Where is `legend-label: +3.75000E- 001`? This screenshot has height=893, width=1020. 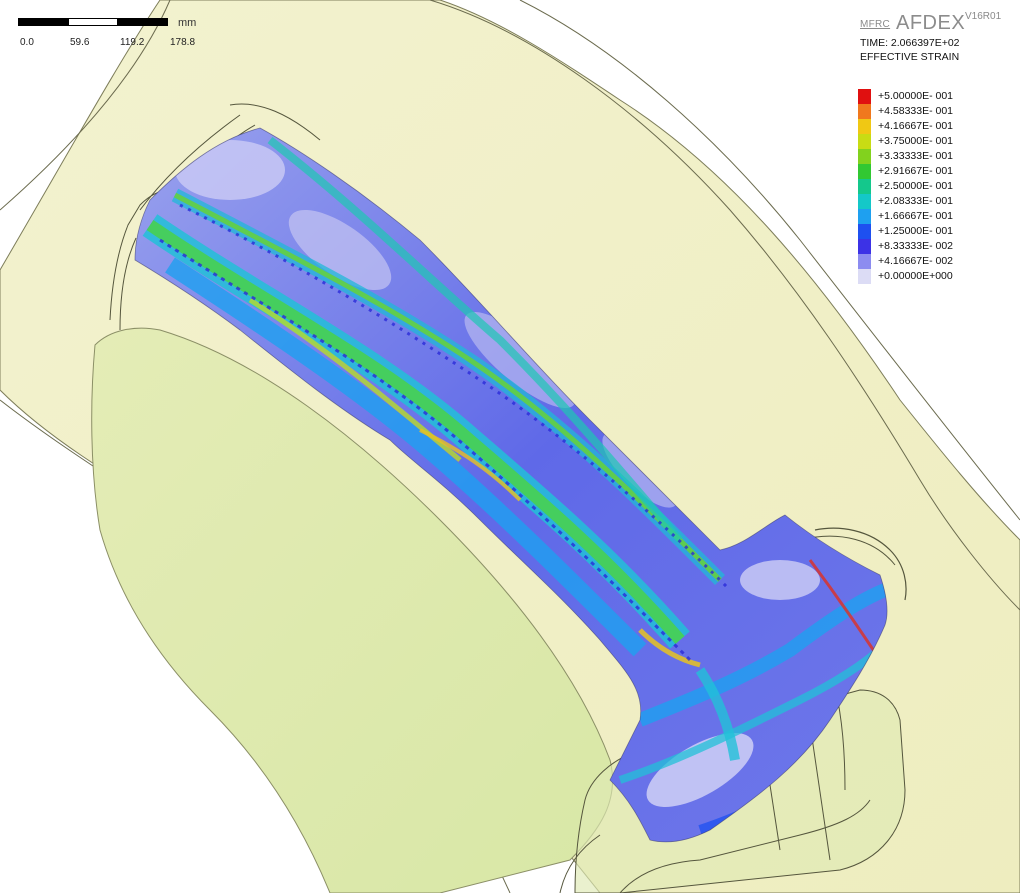
legend-label: +3.75000E- 001 is located at coordinates (916, 141).